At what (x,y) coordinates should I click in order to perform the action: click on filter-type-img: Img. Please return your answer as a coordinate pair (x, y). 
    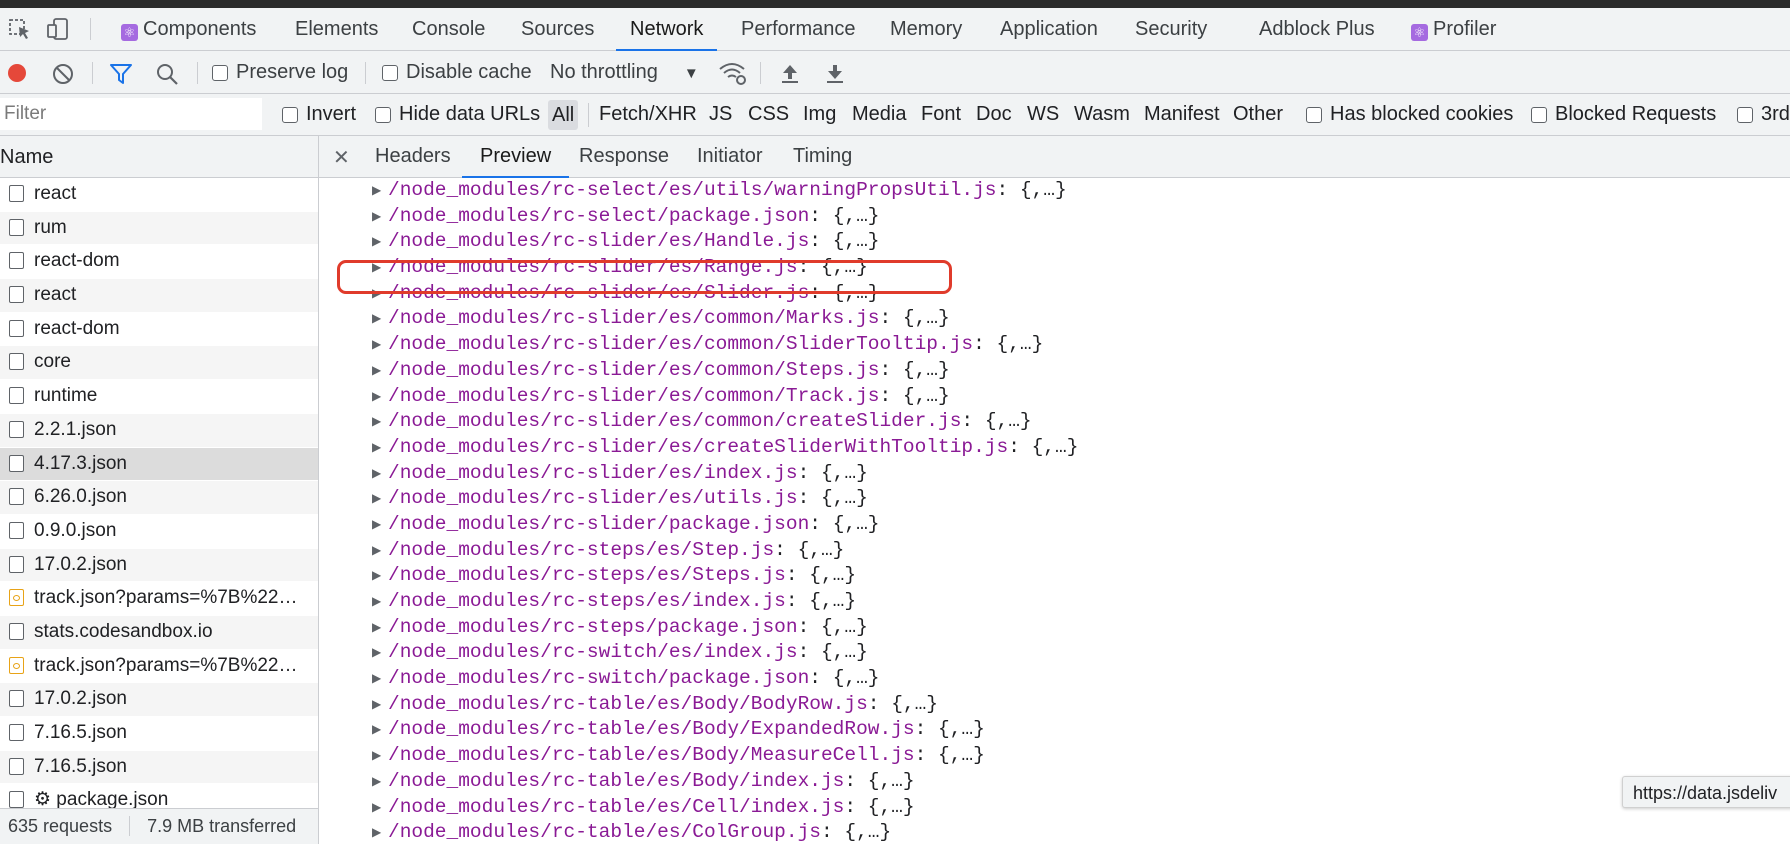
    Looking at the image, I should click on (819, 114).